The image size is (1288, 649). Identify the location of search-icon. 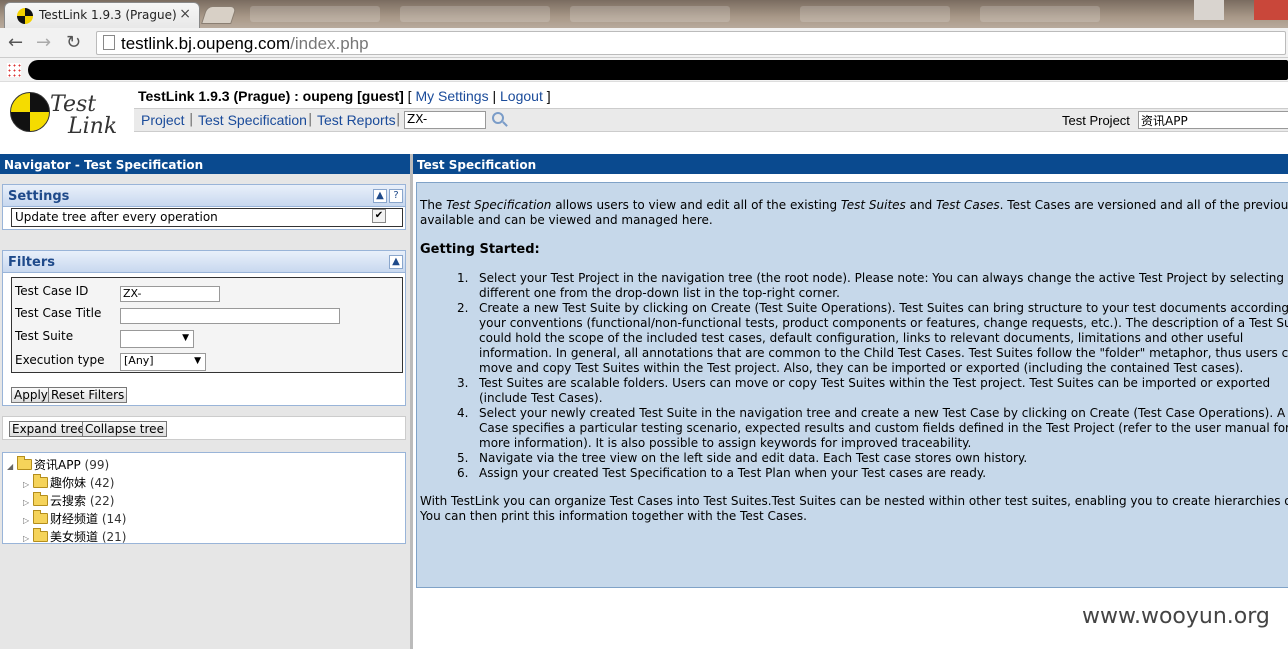
(498, 118).